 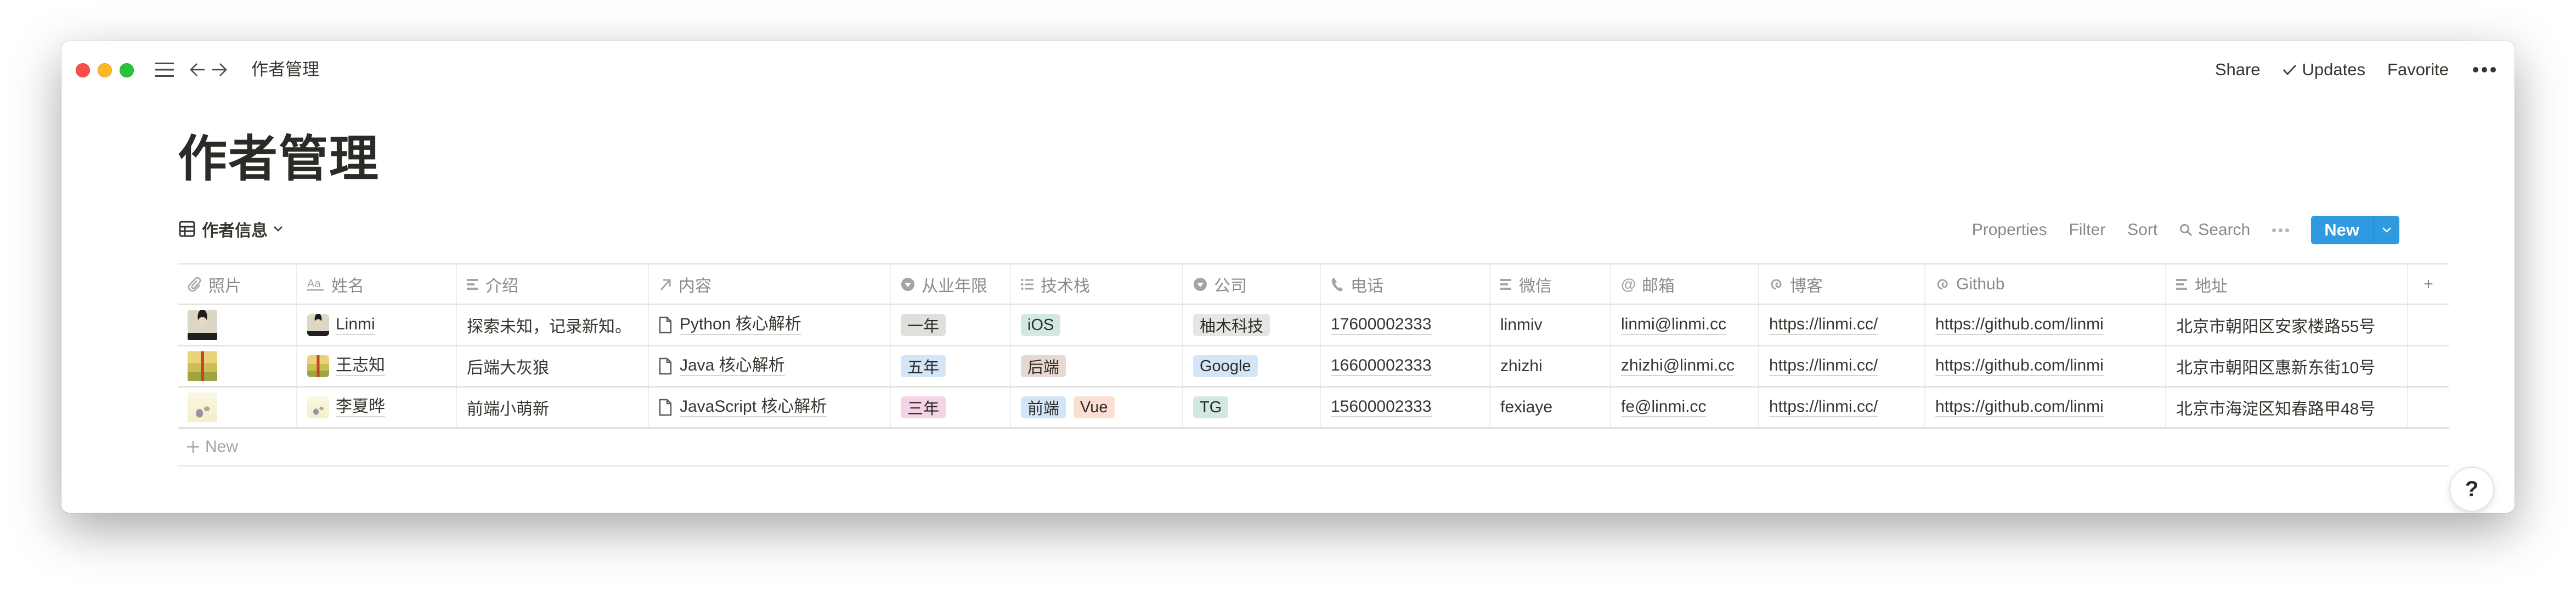 What do you see at coordinates (553, 366) in the screenshot?
I see `intro-cell: 后端大灰狼` at bounding box center [553, 366].